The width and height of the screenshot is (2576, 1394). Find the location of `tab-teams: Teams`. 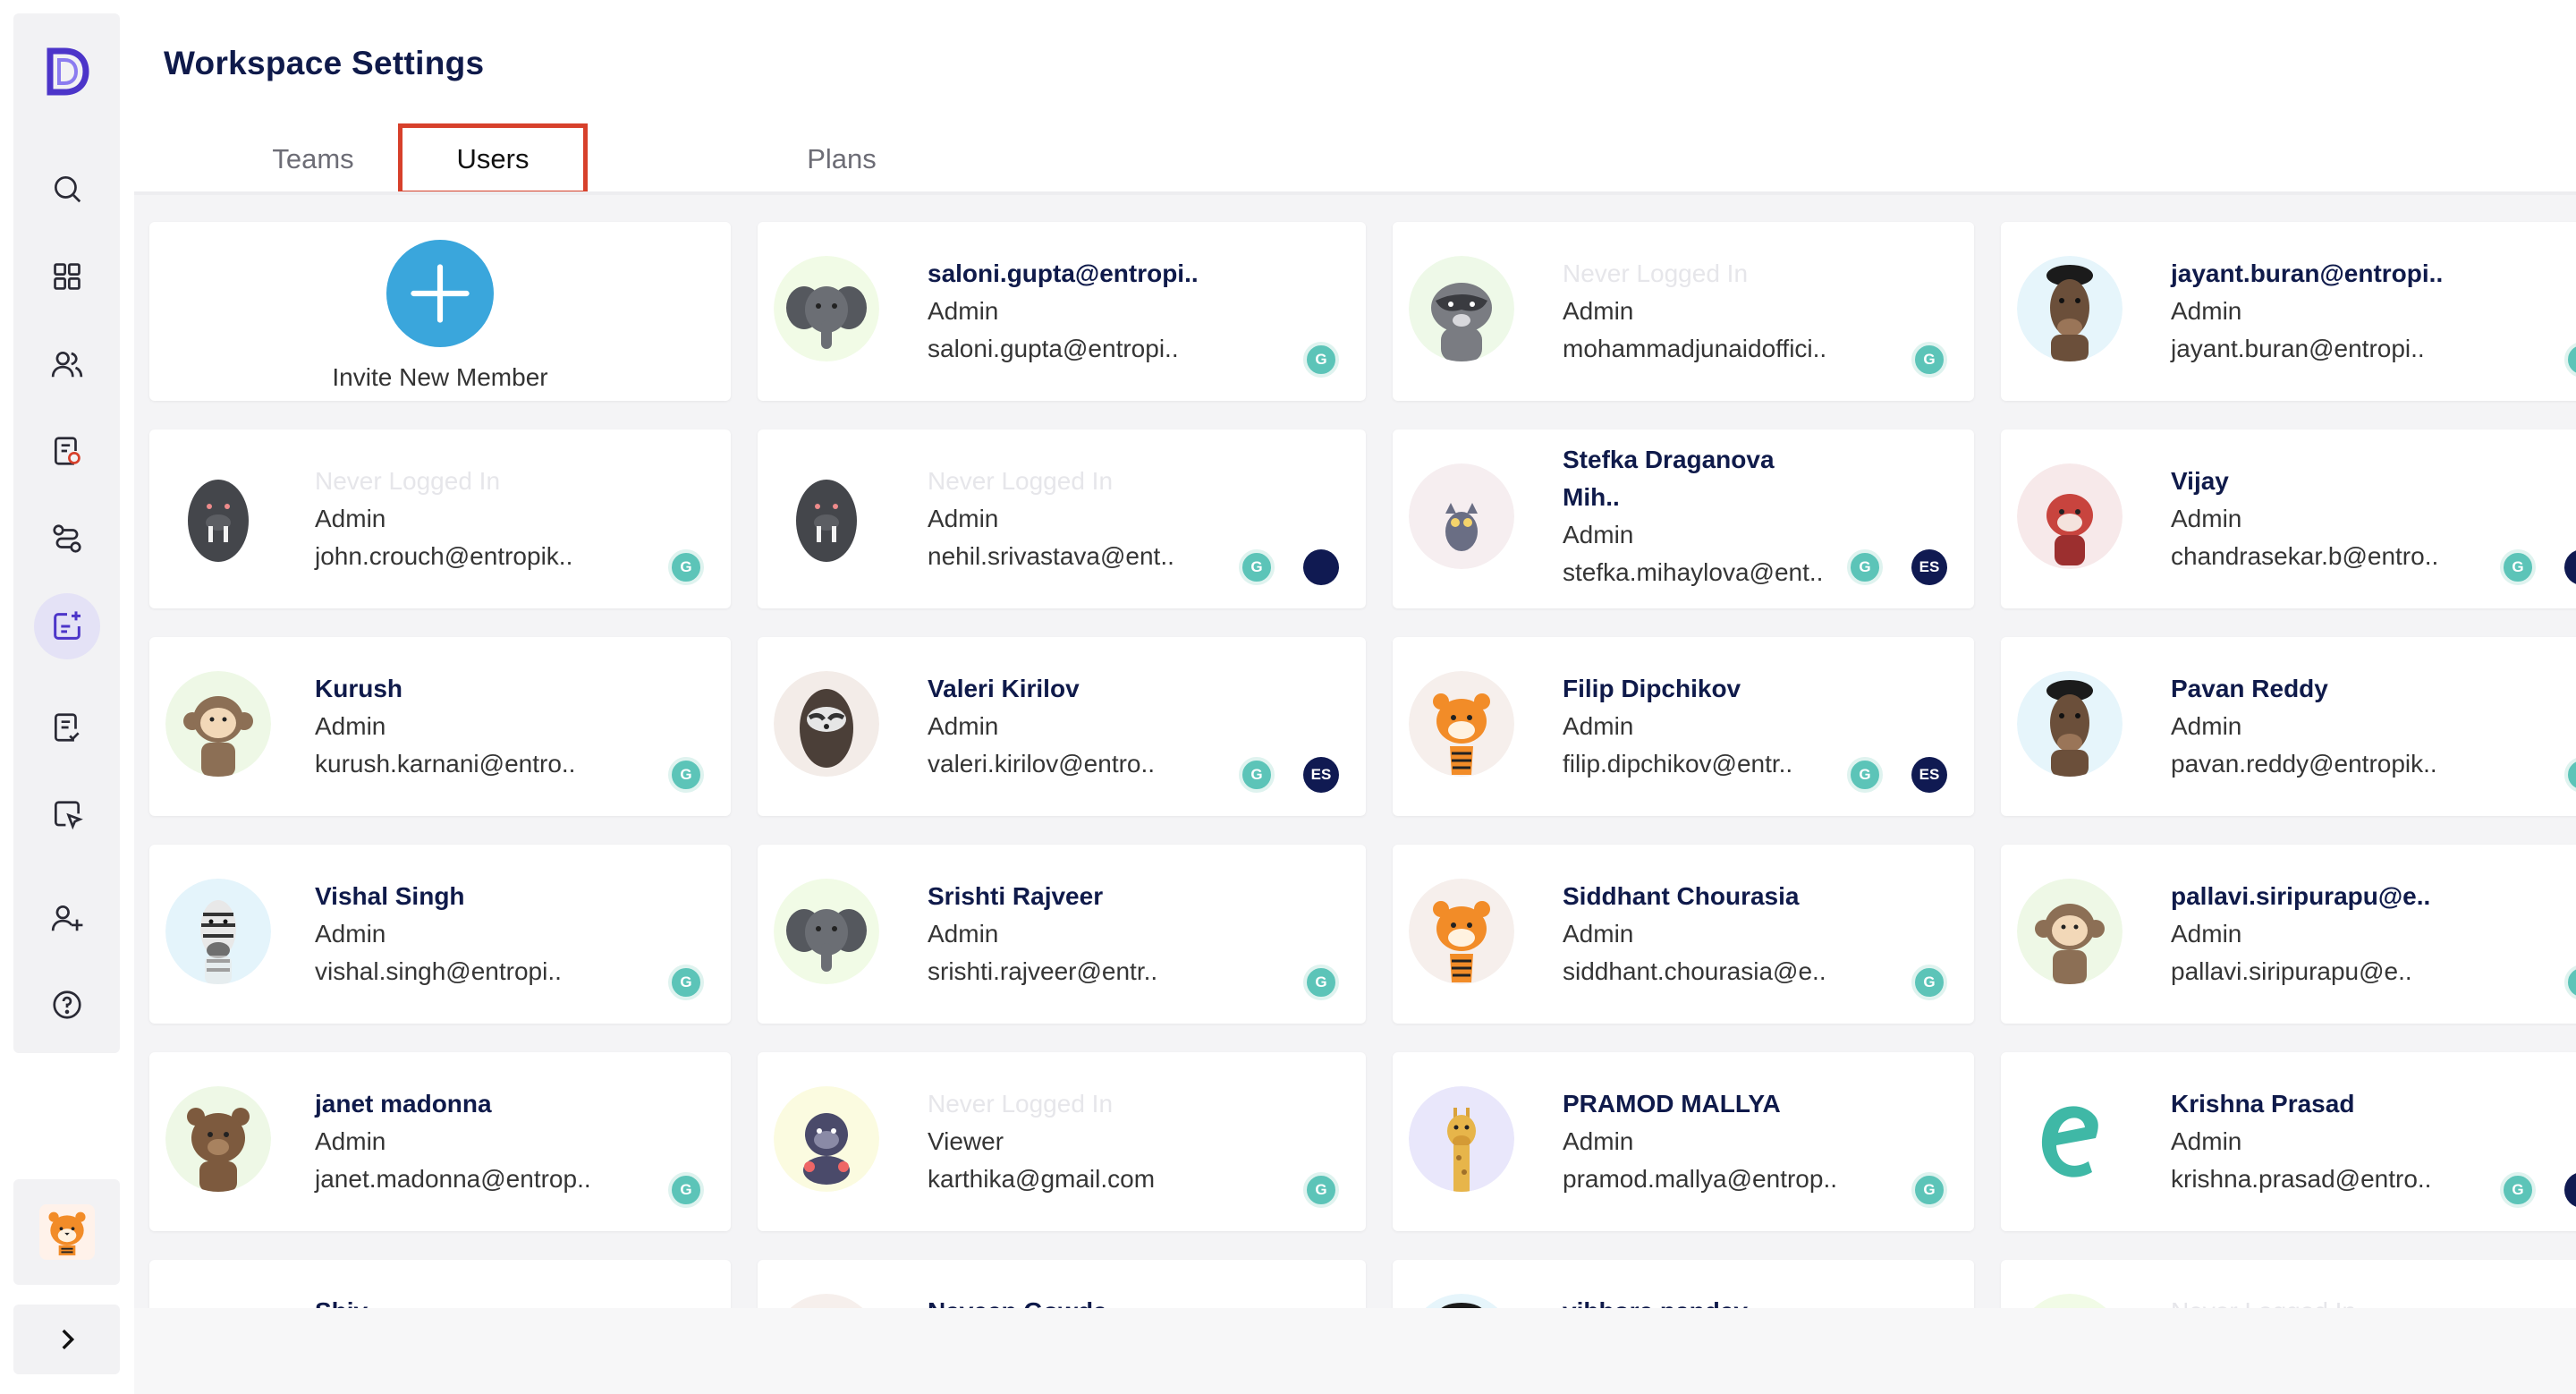

tab-teams: Teams is located at coordinates (313, 159).